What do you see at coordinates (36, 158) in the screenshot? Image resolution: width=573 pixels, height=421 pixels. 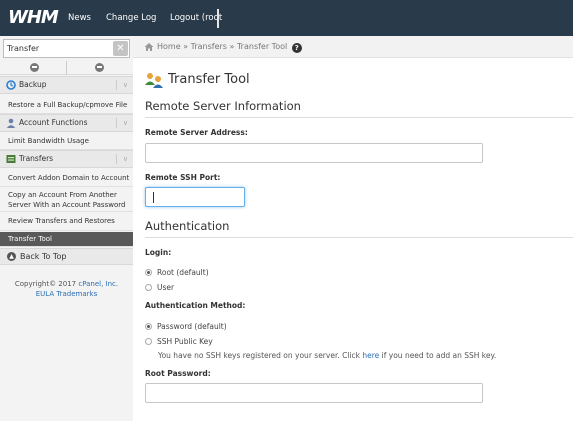 I see `sidebar-category-label: Transfers` at bounding box center [36, 158].